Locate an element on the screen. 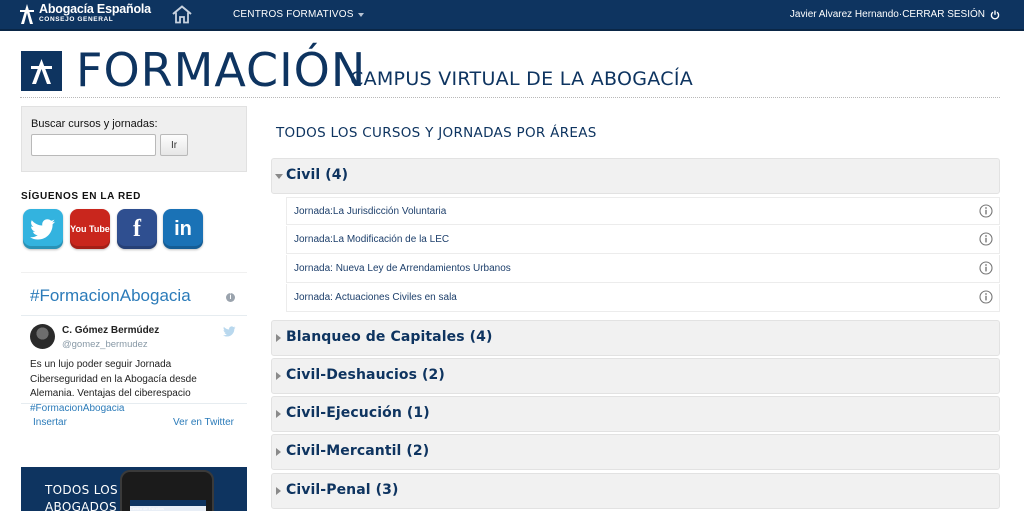  brand-subtitle: CONSEJO GENERAL is located at coordinates (76, 19).